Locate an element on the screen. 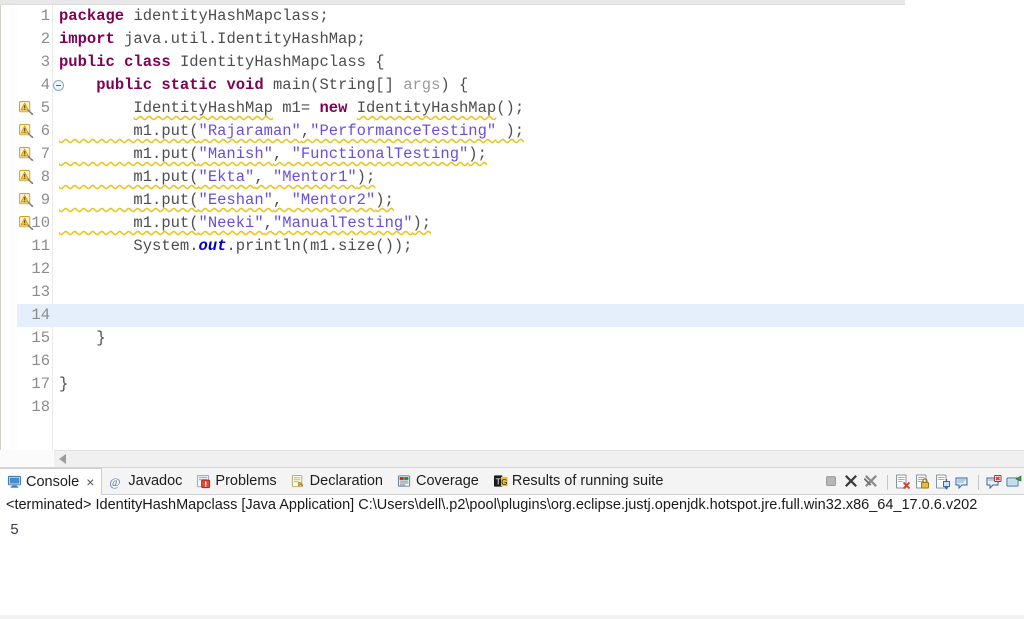 The width and height of the screenshot is (1024, 619). editor-corner-pad is located at coordinates (27, 458).